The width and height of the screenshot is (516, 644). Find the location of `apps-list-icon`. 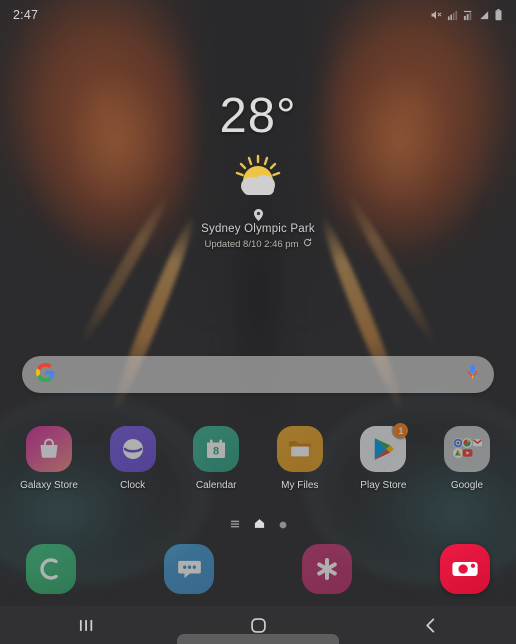

apps-list-icon is located at coordinates (235, 525).